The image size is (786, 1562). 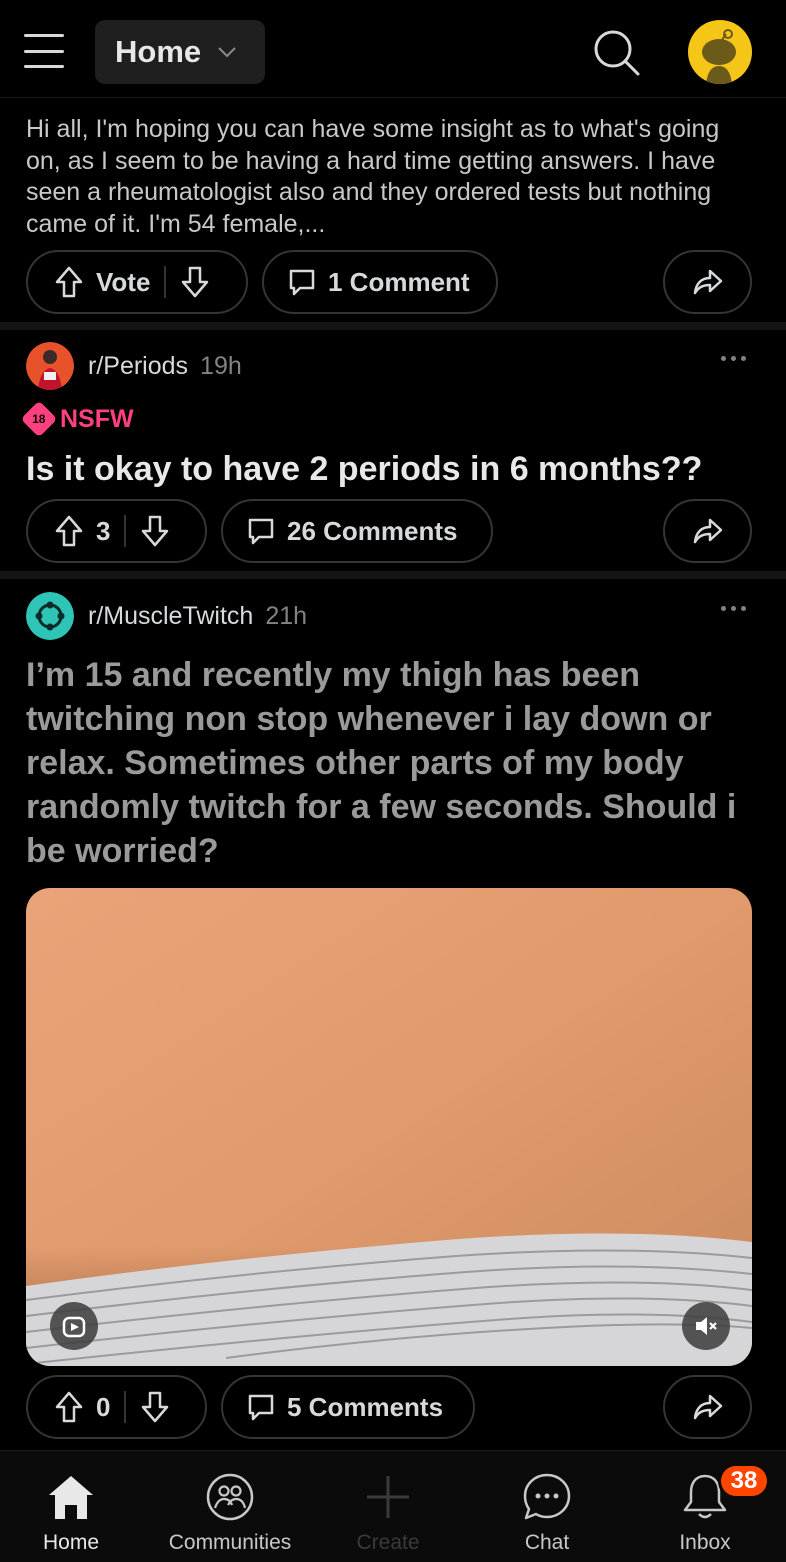 I want to click on periods-avatar-icon, so click(x=50, y=366).